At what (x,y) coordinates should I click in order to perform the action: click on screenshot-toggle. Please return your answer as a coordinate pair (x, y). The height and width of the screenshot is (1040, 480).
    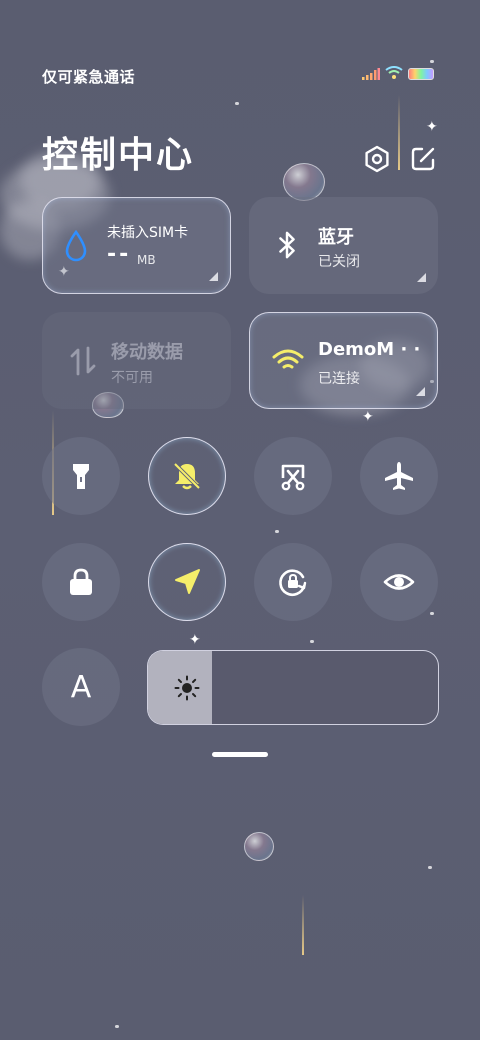
    Looking at the image, I should click on (293, 476).